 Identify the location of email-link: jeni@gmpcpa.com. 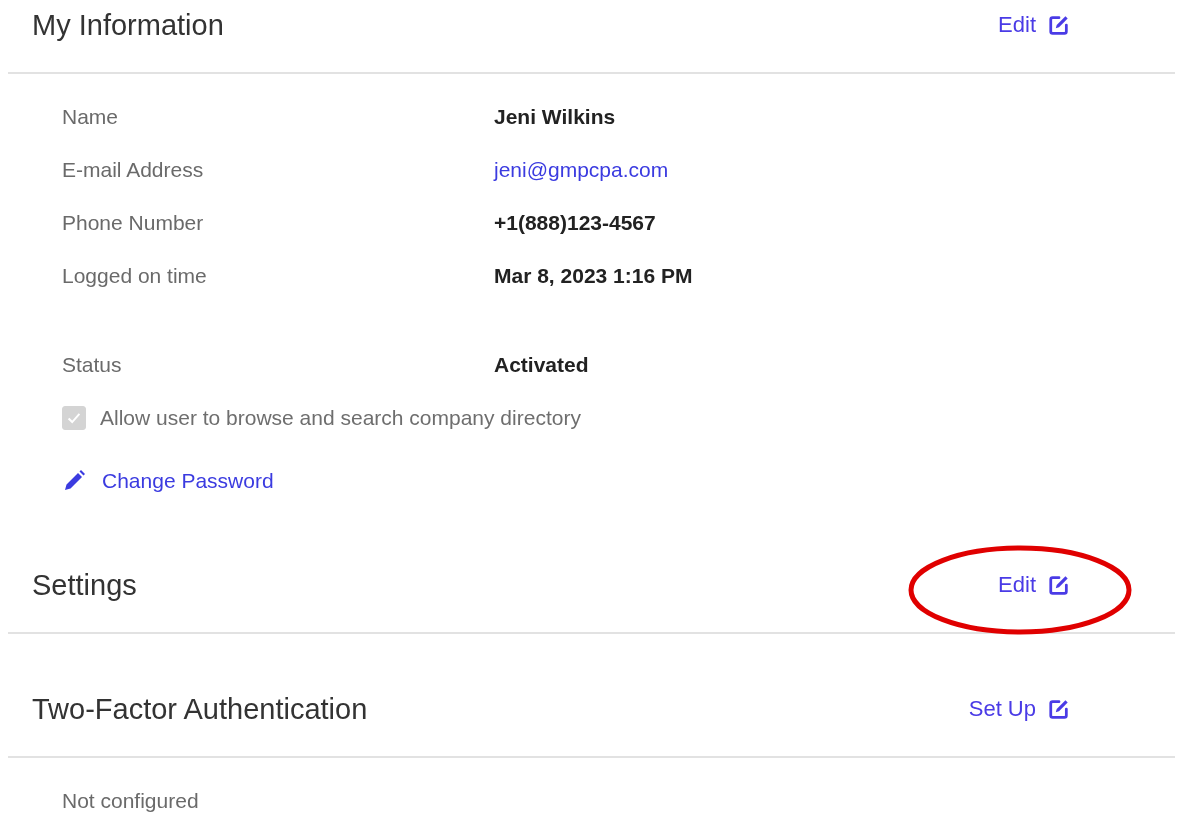
(581, 169).